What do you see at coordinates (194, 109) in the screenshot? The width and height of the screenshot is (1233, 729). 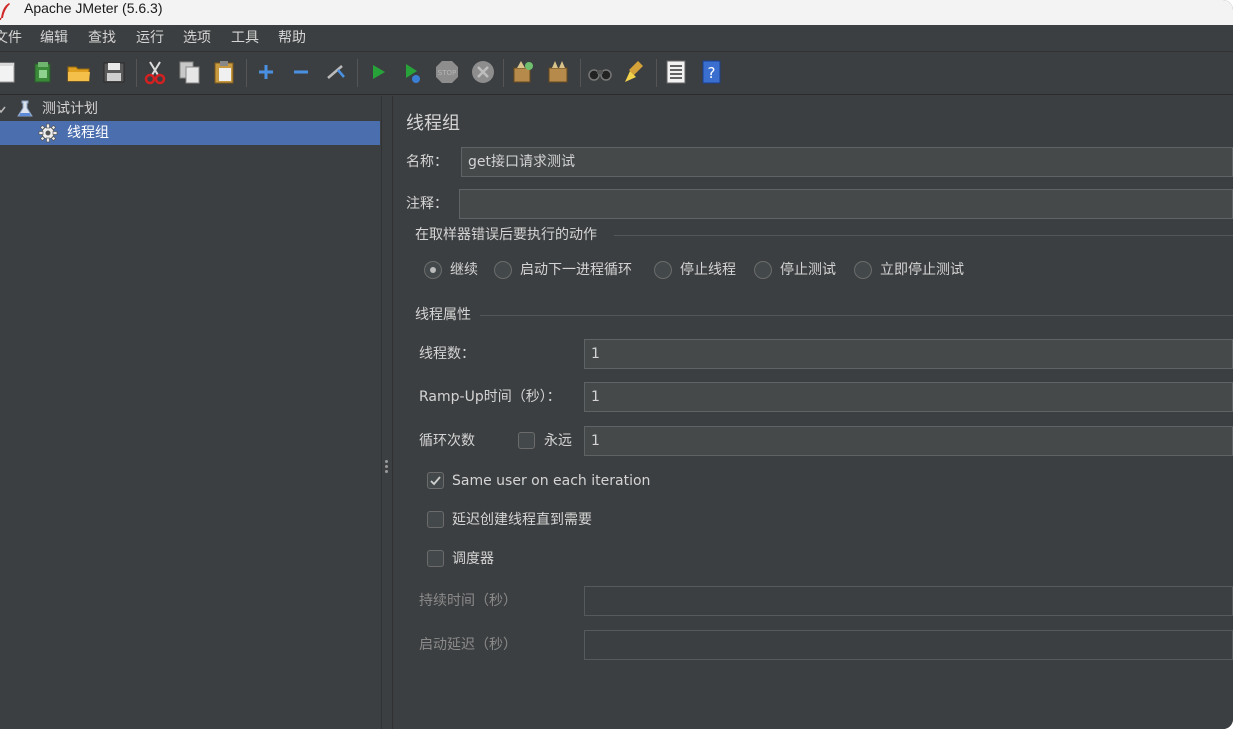 I see `tree-item-test-plan: 测试计划` at bounding box center [194, 109].